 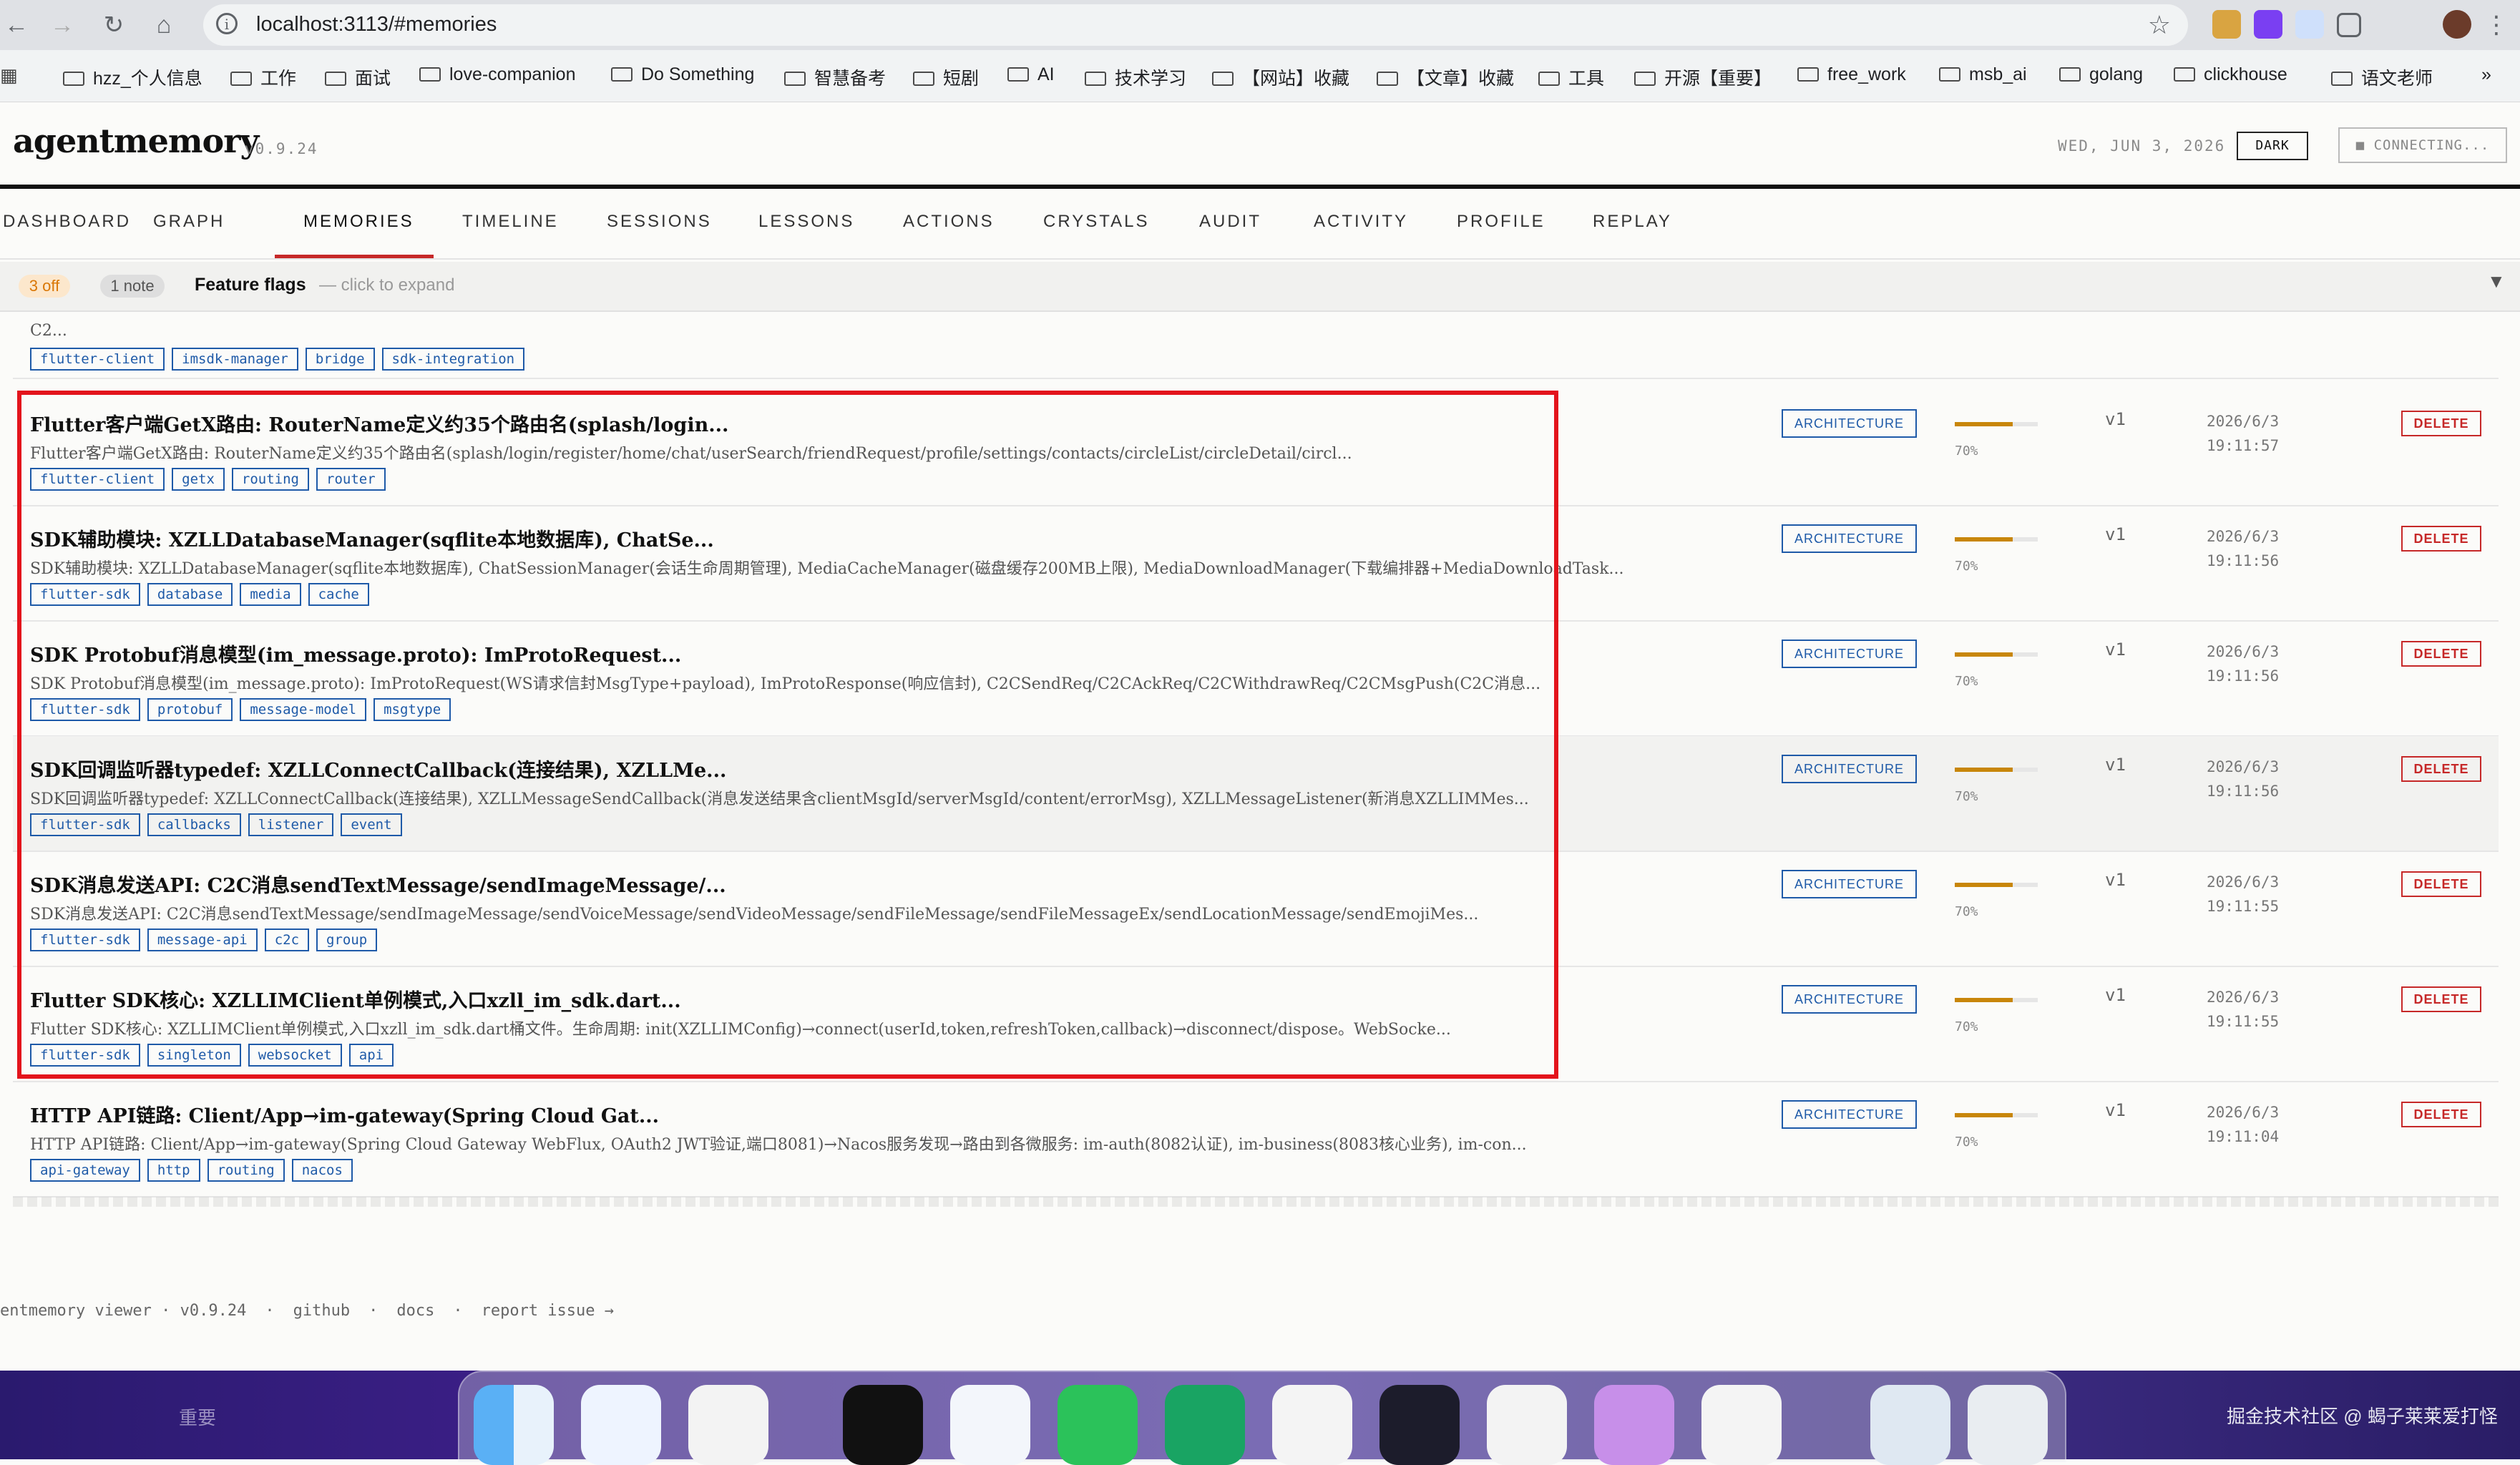 I want to click on hbuilder-icon, so click(x=1312, y=1425).